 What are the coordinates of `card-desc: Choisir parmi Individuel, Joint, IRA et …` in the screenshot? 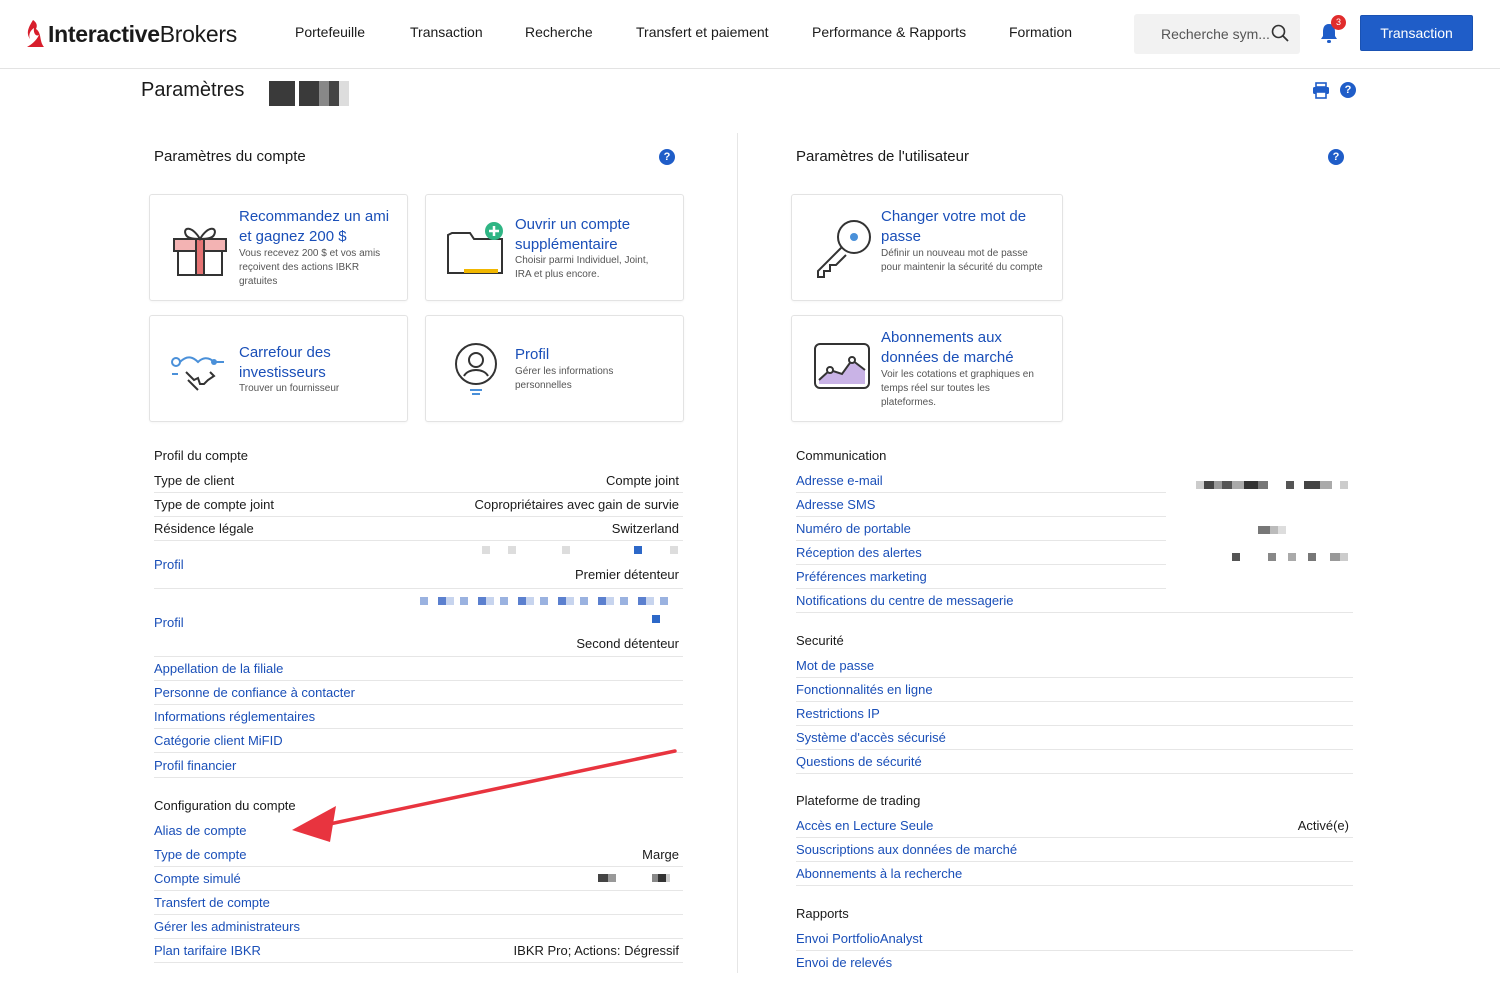 It's located at (582, 267).